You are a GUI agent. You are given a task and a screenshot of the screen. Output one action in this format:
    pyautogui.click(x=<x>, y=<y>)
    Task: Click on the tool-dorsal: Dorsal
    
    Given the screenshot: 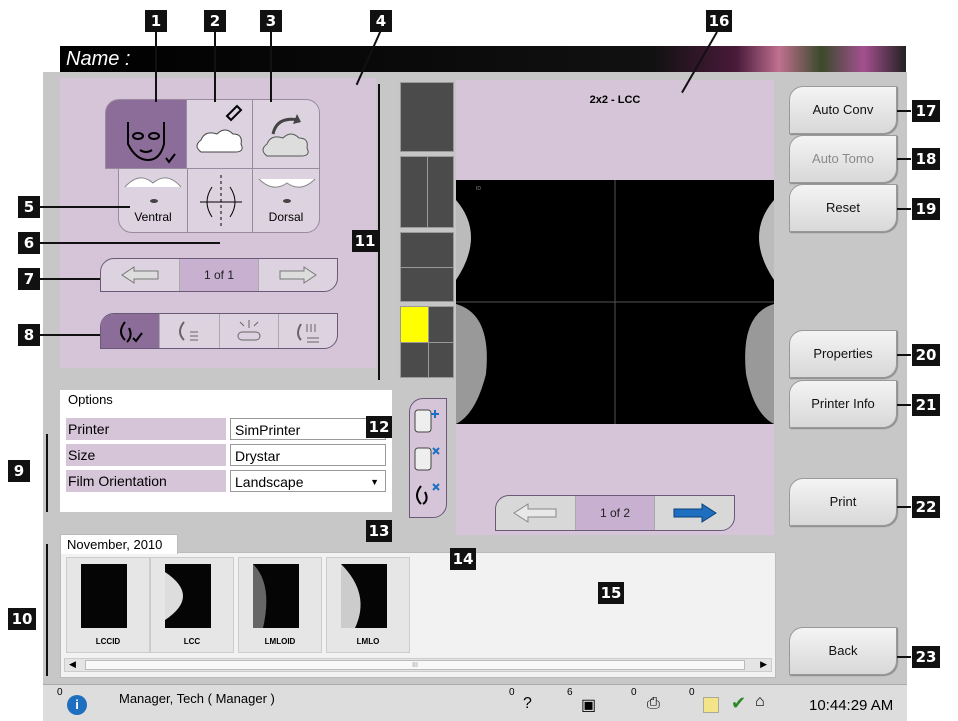 What is the action you would take?
    pyautogui.click(x=286, y=200)
    